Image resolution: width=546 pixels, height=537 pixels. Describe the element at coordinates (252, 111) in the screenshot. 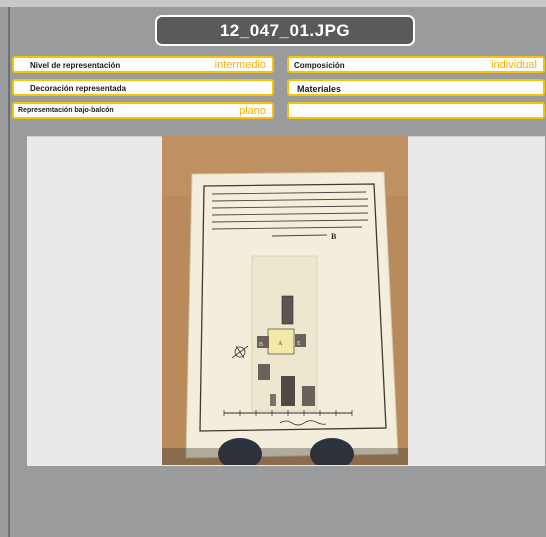

I see `field-value: plano` at that location.